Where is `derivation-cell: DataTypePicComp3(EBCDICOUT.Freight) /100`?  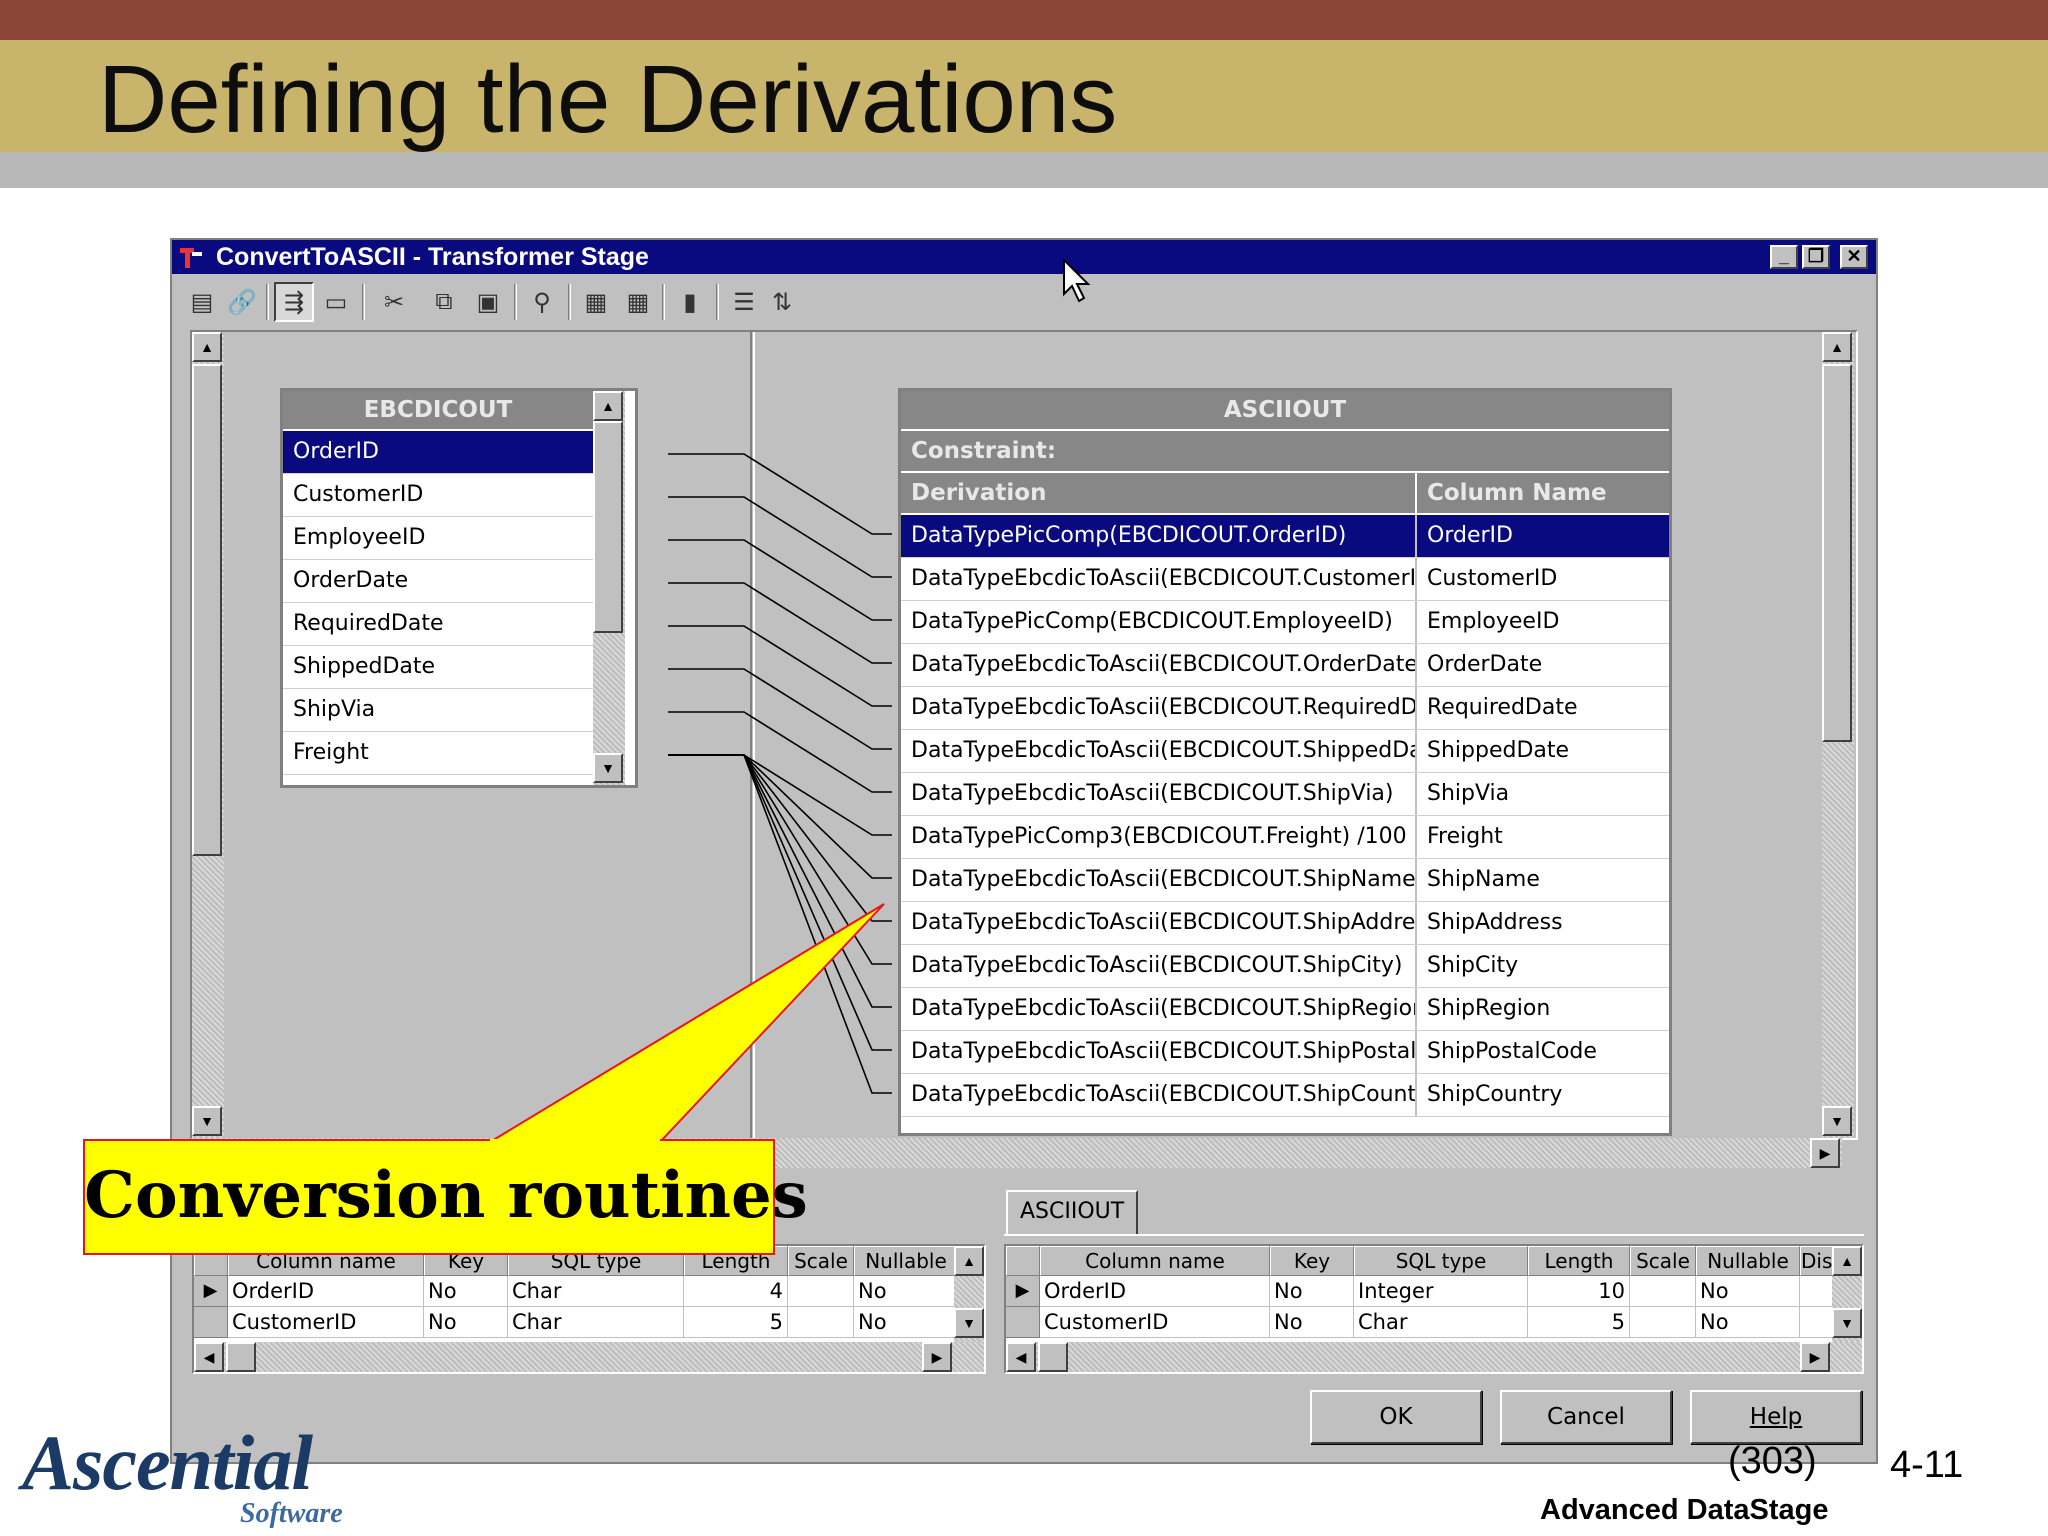
derivation-cell: DataTypePicComp3(EBCDICOUT.Freight) /100 is located at coordinates (1159, 837).